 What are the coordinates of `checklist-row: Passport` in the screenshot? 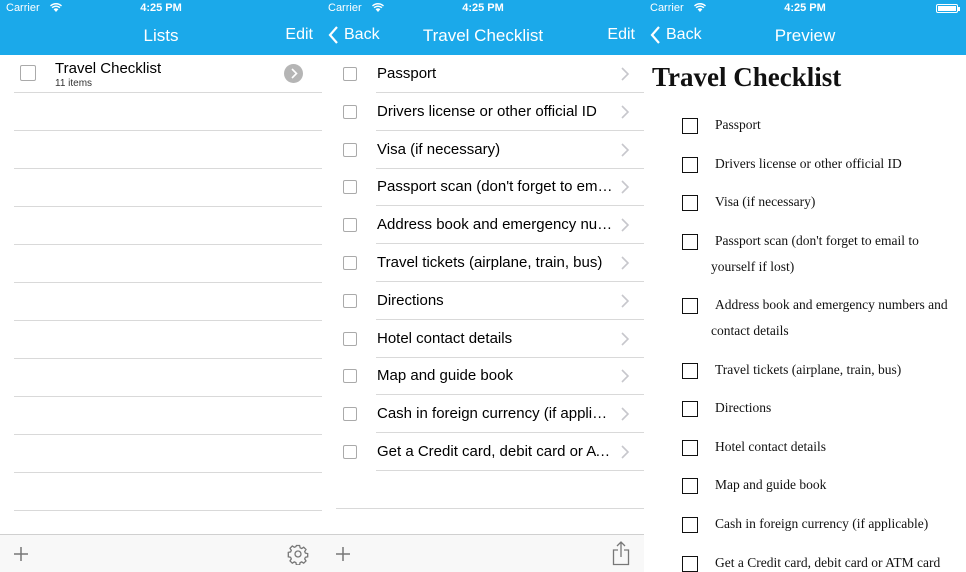 It's located at (483, 74).